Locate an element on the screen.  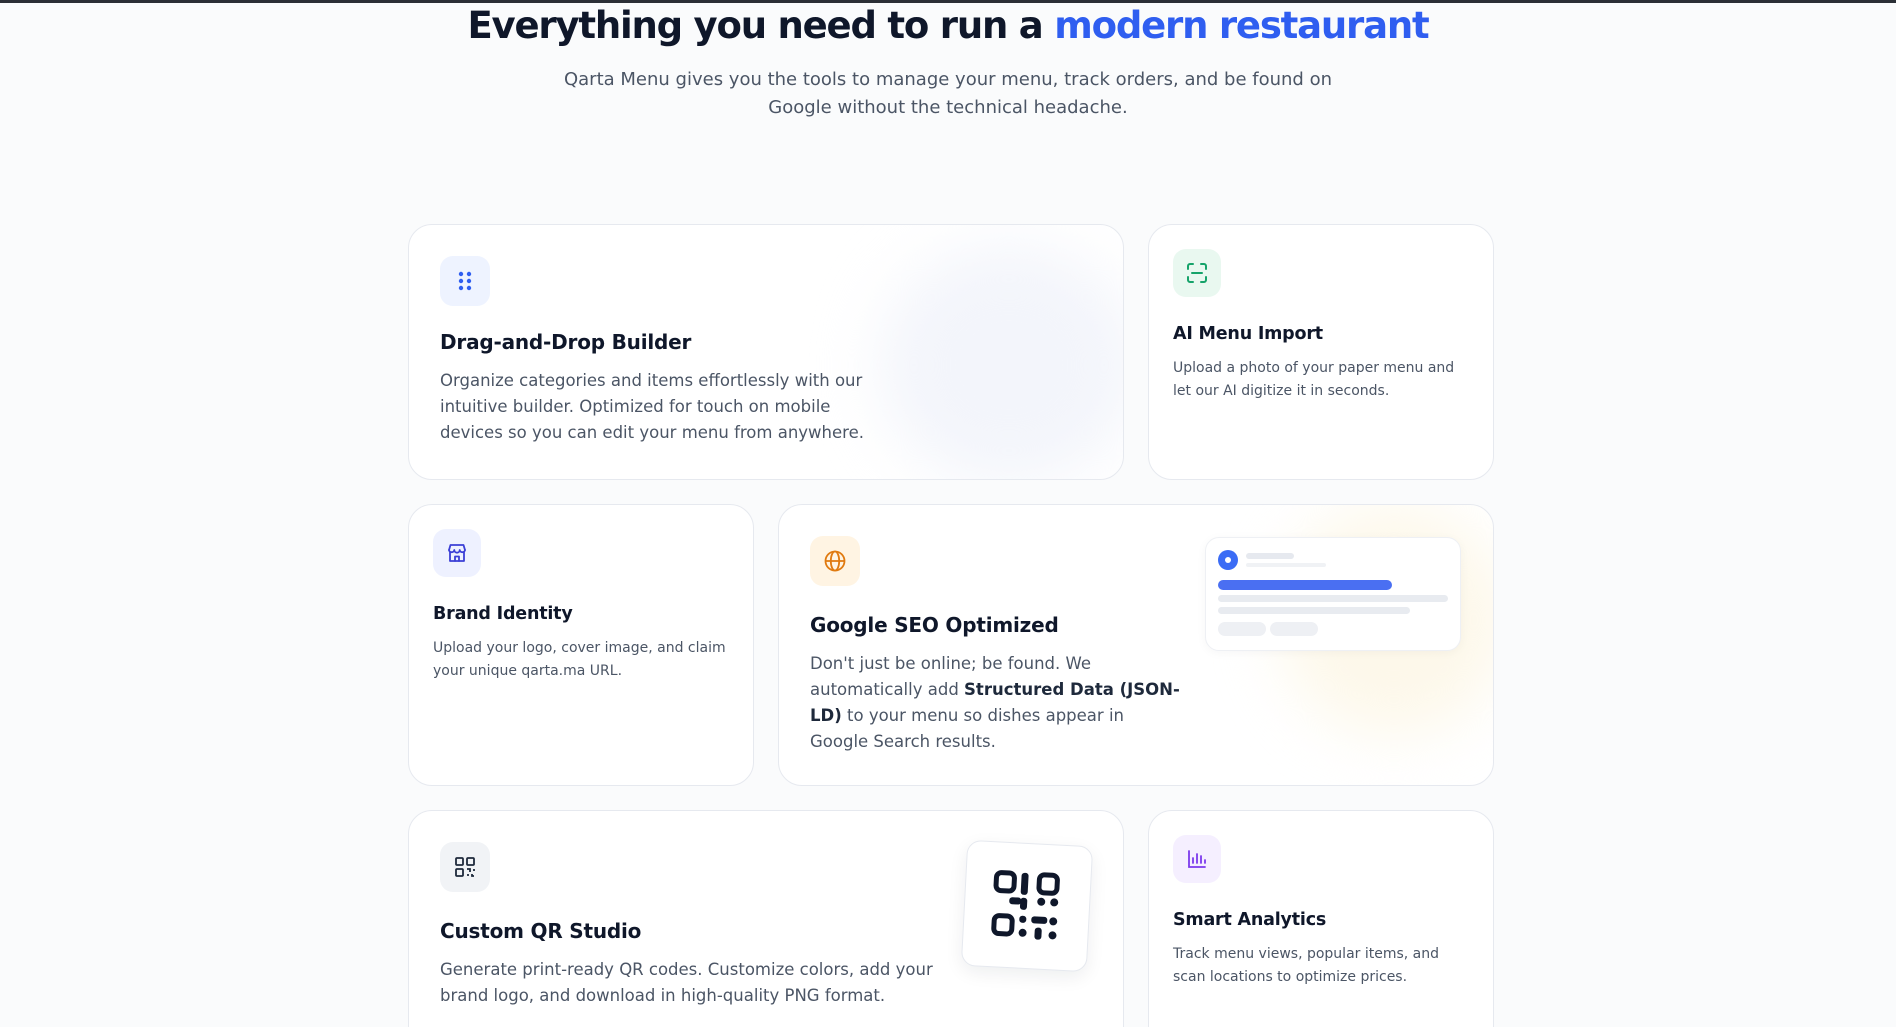
card-title: Smart Analytics is located at coordinates (1250, 920).